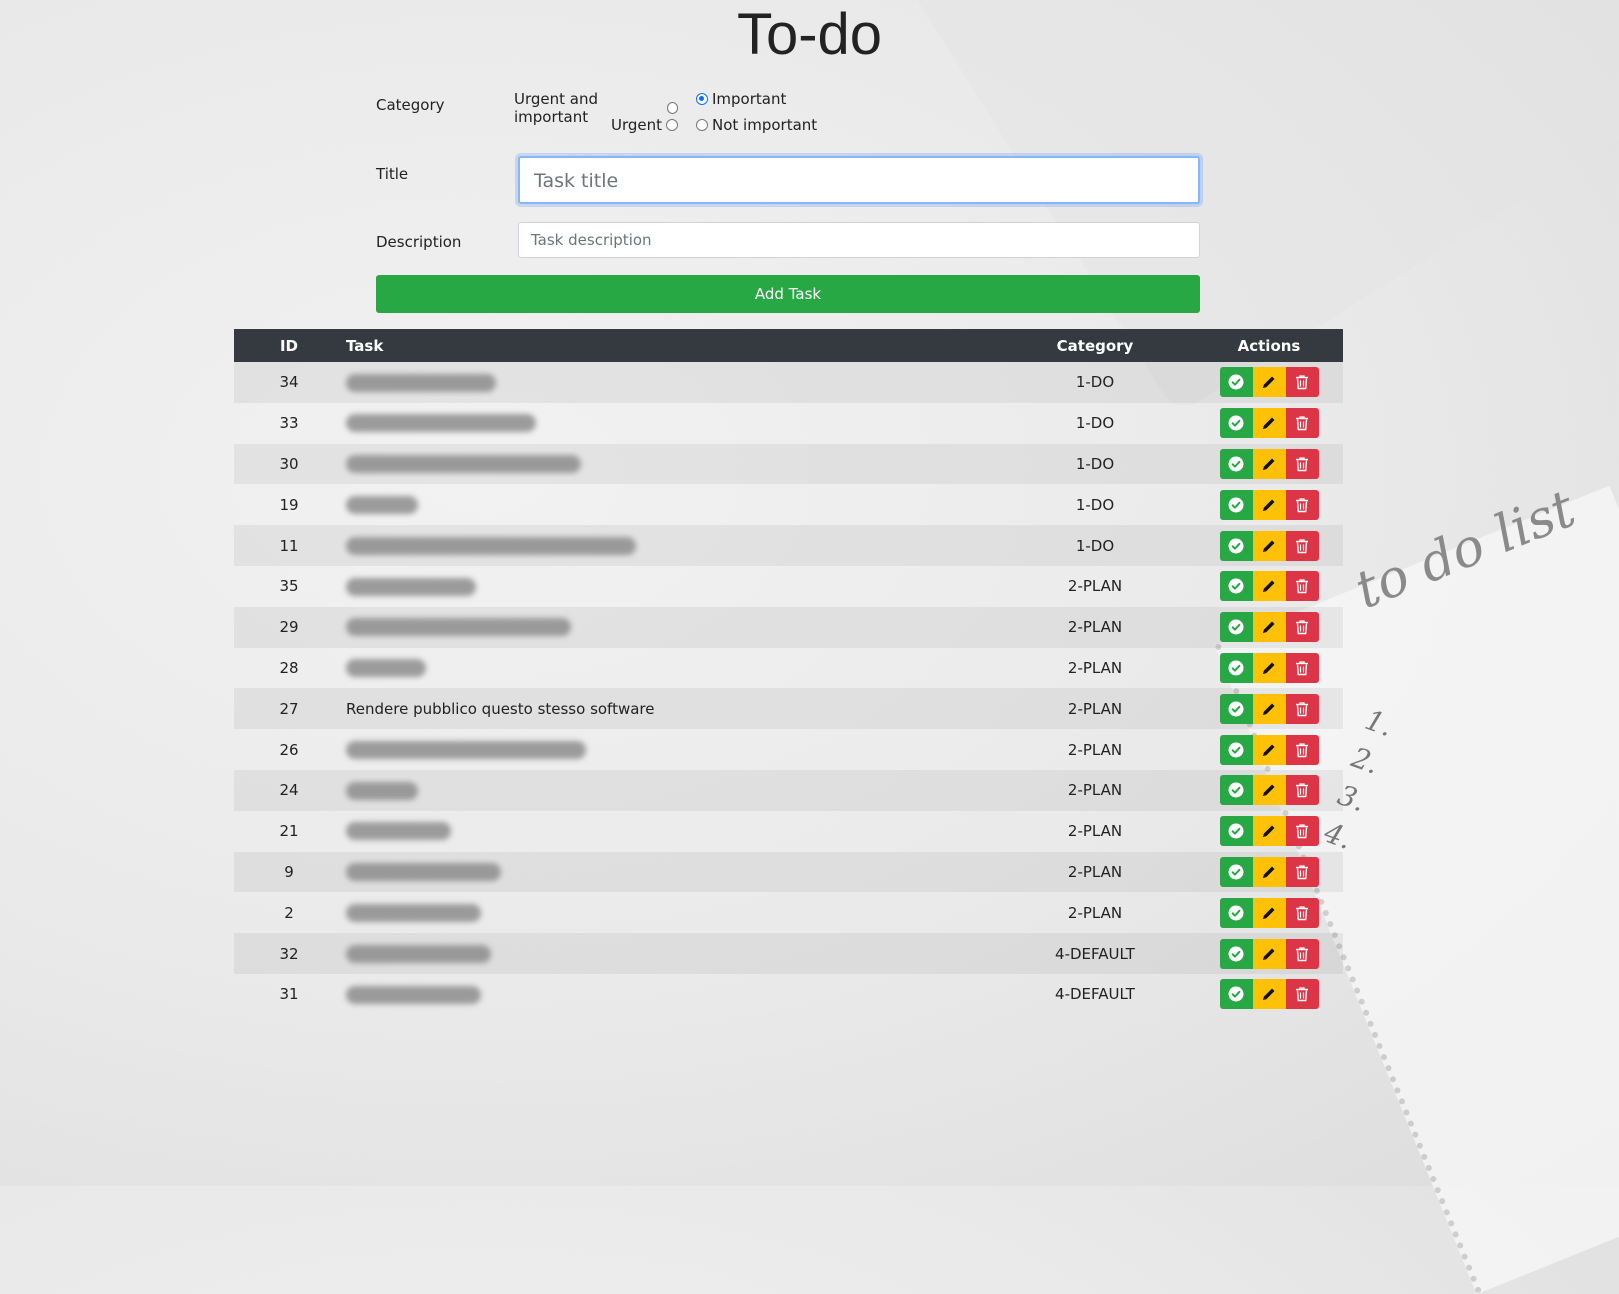 Image resolution: width=1619 pixels, height=1294 pixels. Describe the element at coordinates (765, 125) in the screenshot. I see `radio-label: Not important` at that location.